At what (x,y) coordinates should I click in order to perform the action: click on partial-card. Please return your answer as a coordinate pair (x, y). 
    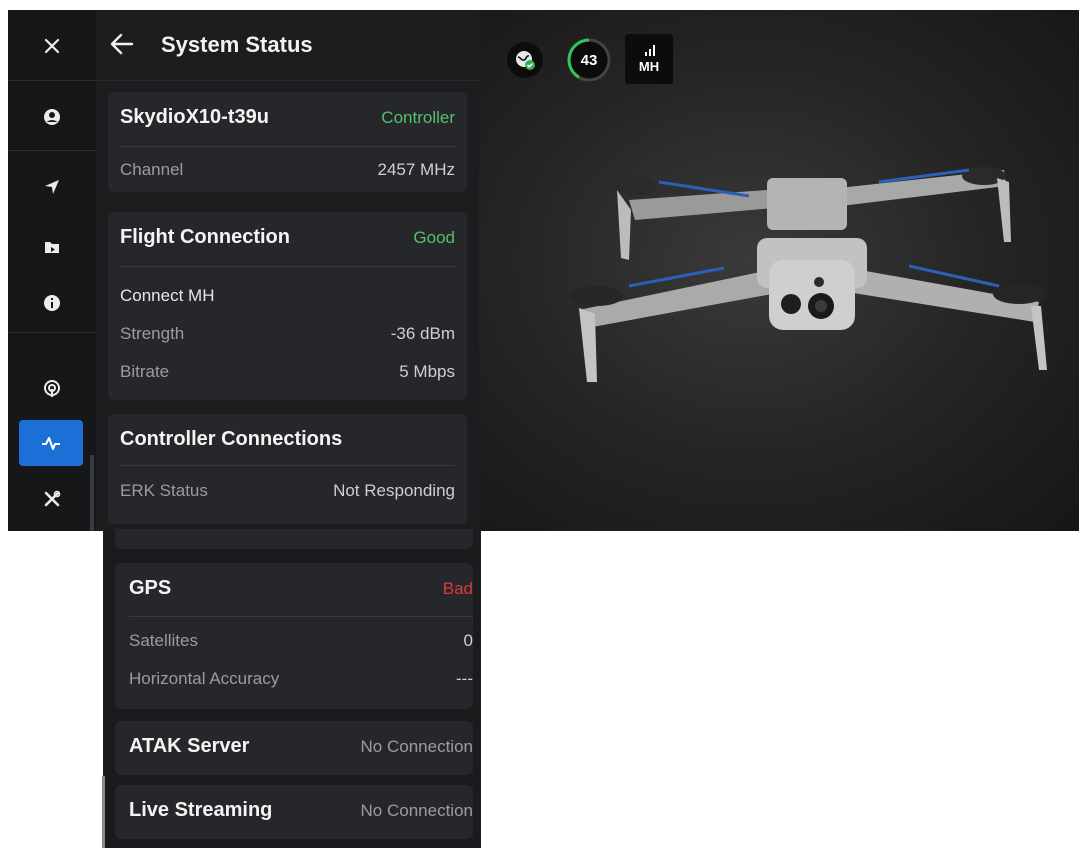
    Looking at the image, I should click on (294, 539).